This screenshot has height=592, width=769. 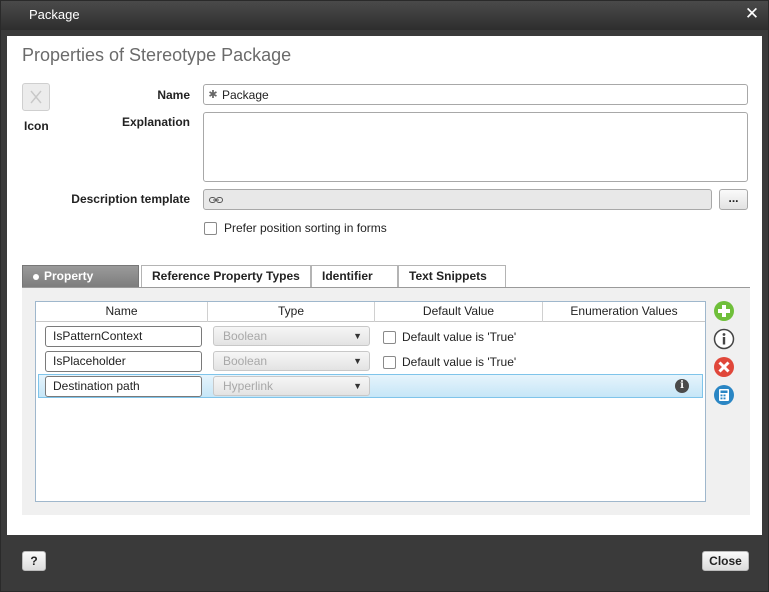 What do you see at coordinates (155, 122) in the screenshot?
I see `explanation-label: Explanation` at bounding box center [155, 122].